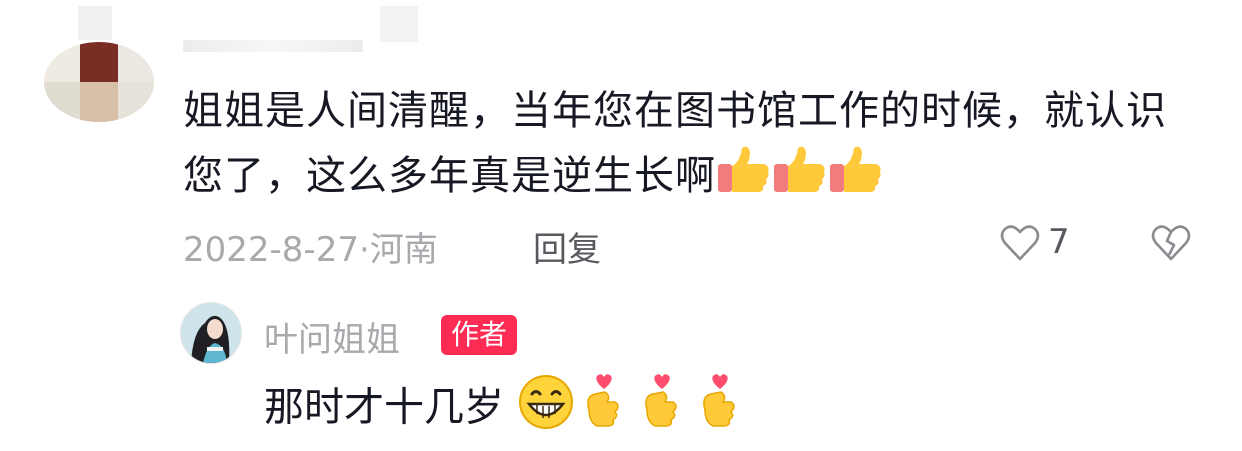 This screenshot has height=451, width=1242. I want to click on author-badge: 作者, so click(479, 335).